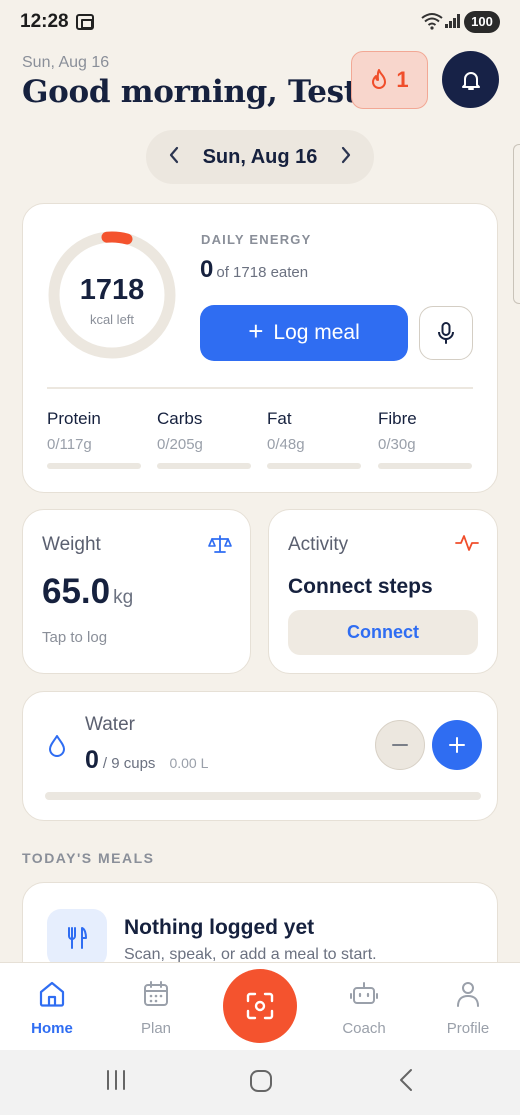 The width and height of the screenshot is (520, 1115). I want to click on water-count: 0, so click(92, 760).